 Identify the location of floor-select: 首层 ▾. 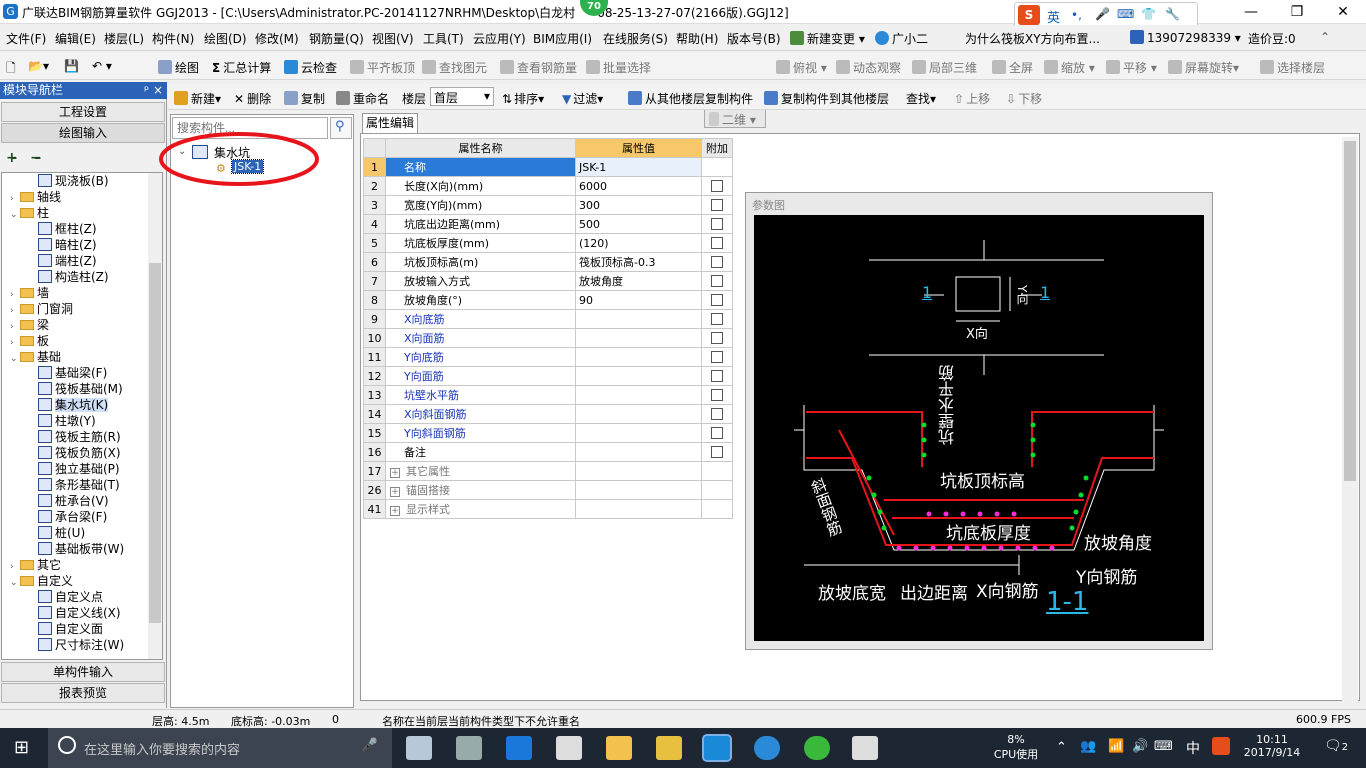
(462, 96).